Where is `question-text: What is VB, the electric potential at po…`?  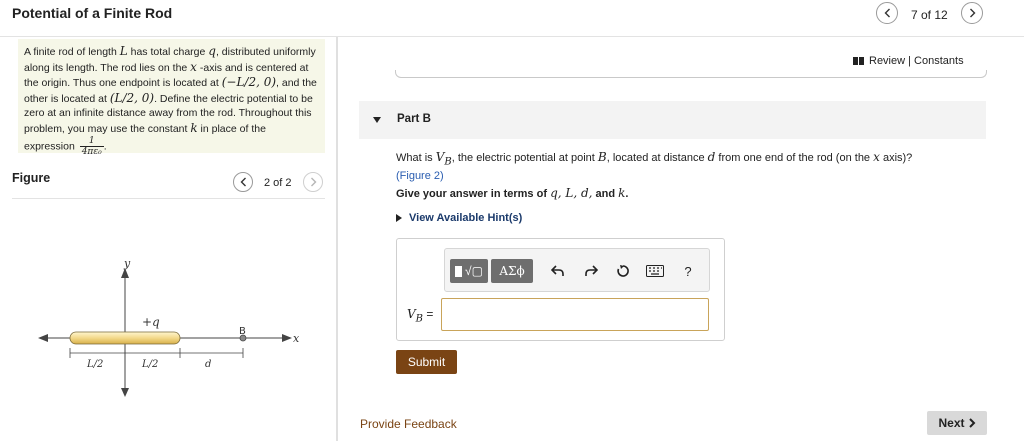
question-text: What is VB, the electric potential at po… is located at coordinates (696, 166).